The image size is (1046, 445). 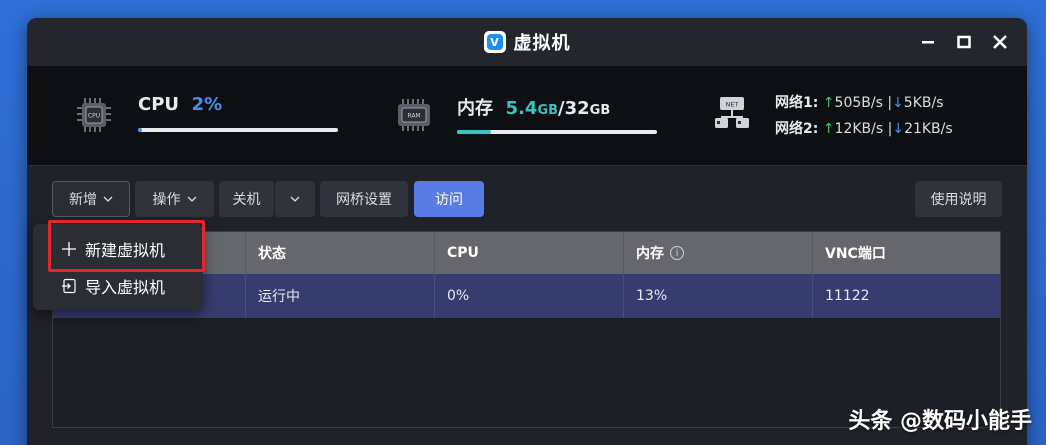 I want to click on column-header-cpu: CPU, so click(x=529, y=253).